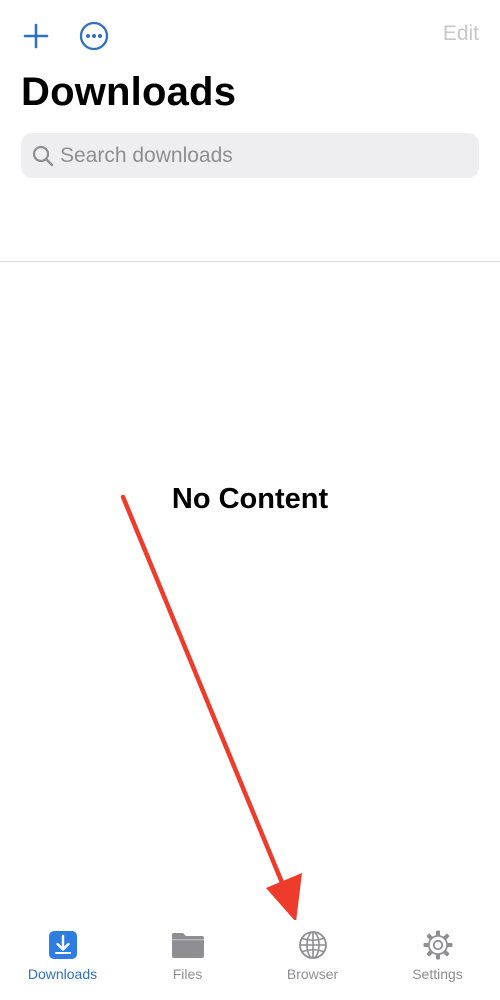 The width and height of the screenshot is (500, 1000). I want to click on empty-state-message: No Content, so click(250, 499).